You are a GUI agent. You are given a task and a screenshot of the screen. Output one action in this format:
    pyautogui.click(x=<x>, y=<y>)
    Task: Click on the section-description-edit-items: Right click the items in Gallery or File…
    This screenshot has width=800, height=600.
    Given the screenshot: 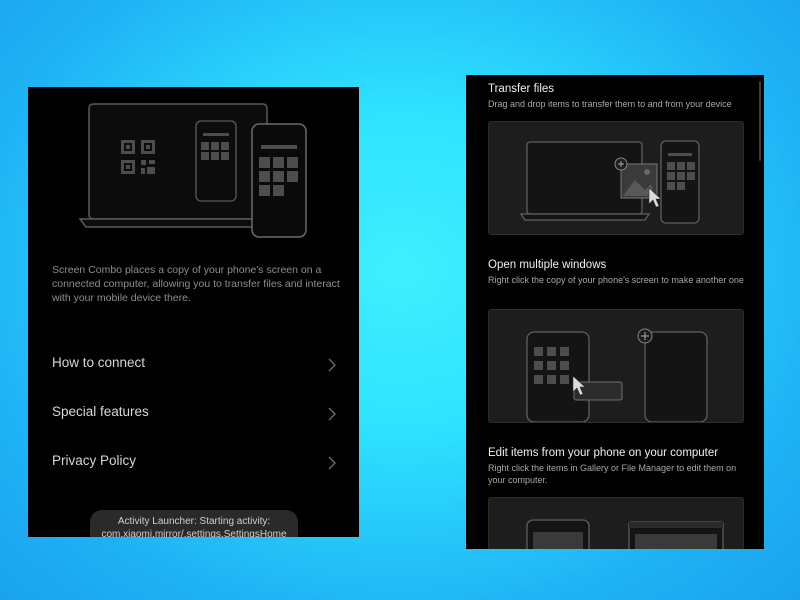 What is the action you would take?
    pyautogui.click(x=612, y=474)
    